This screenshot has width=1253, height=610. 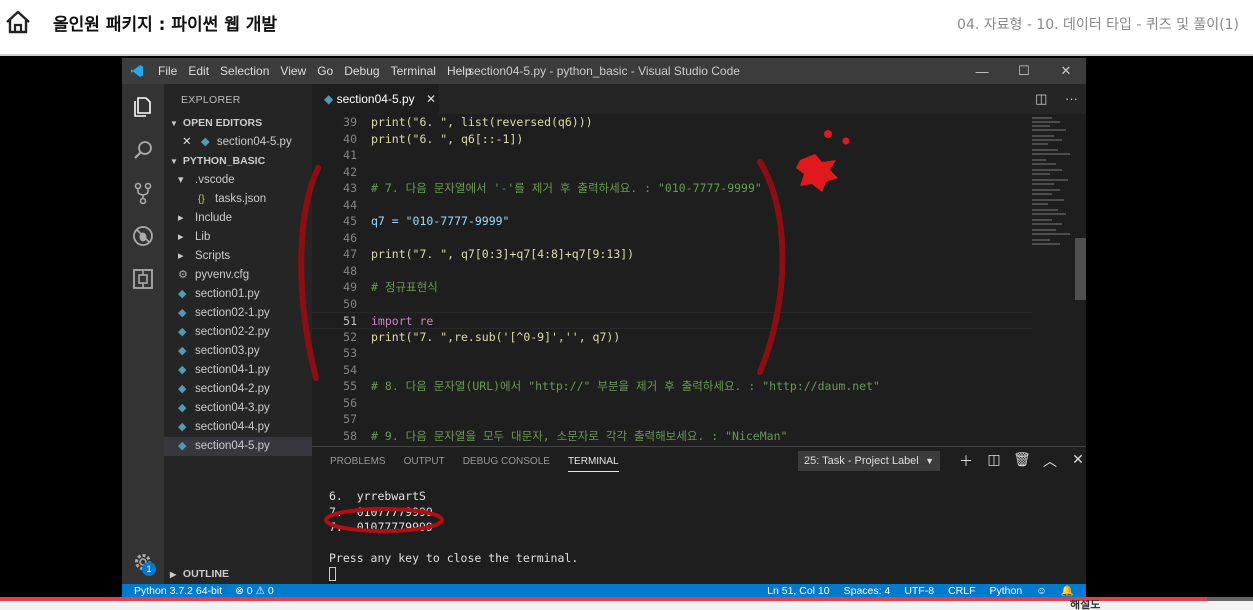 I want to click on tab-problems: PROBLEMS, so click(x=358, y=464).